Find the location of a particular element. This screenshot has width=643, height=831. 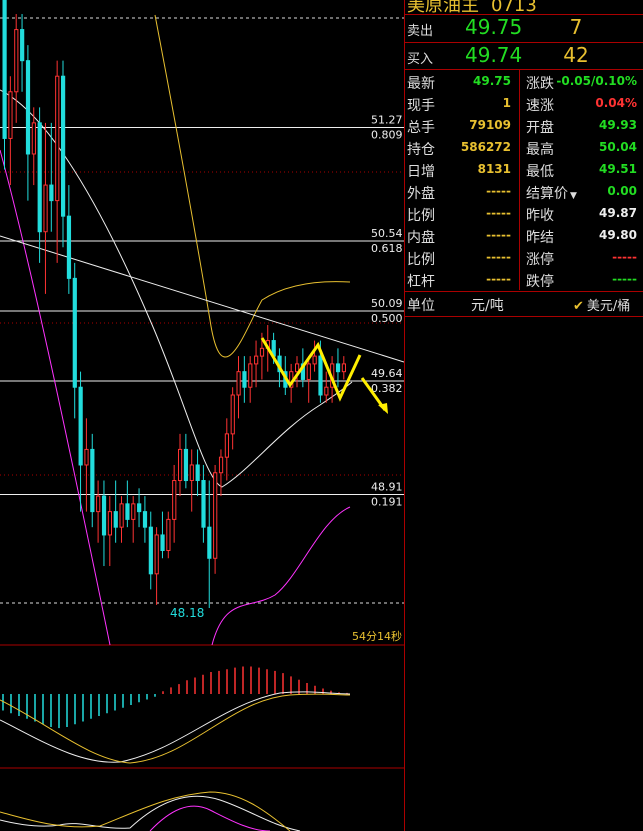

stat-limit-down: 跌停 ----- is located at coordinates (581, 281).